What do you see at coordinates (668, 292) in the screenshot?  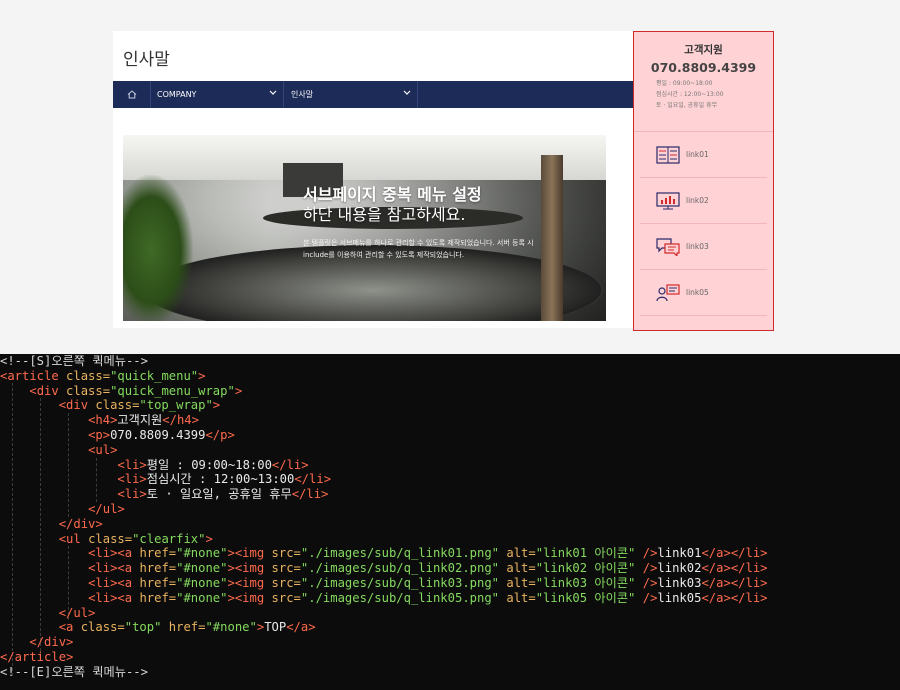 I see `person-monitor-icon` at bounding box center [668, 292].